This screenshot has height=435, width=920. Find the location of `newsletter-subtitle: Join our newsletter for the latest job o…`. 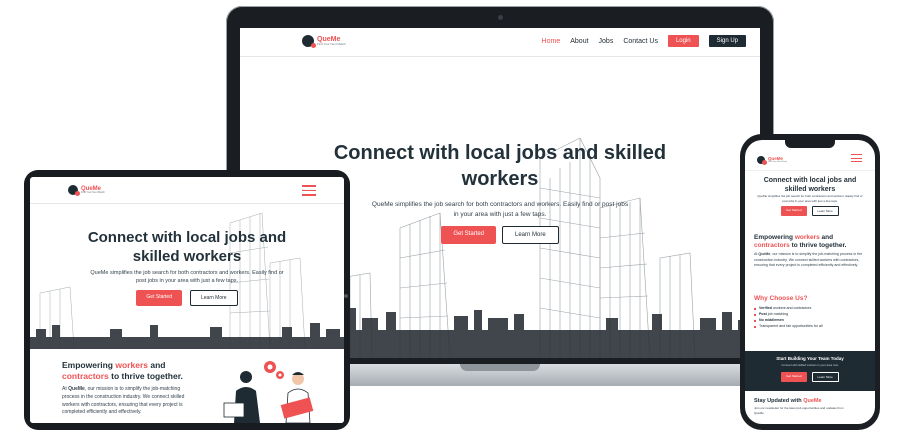

newsletter-subtitle: Join our newsletter for the latest job o… is located at coordinates (799, 410).